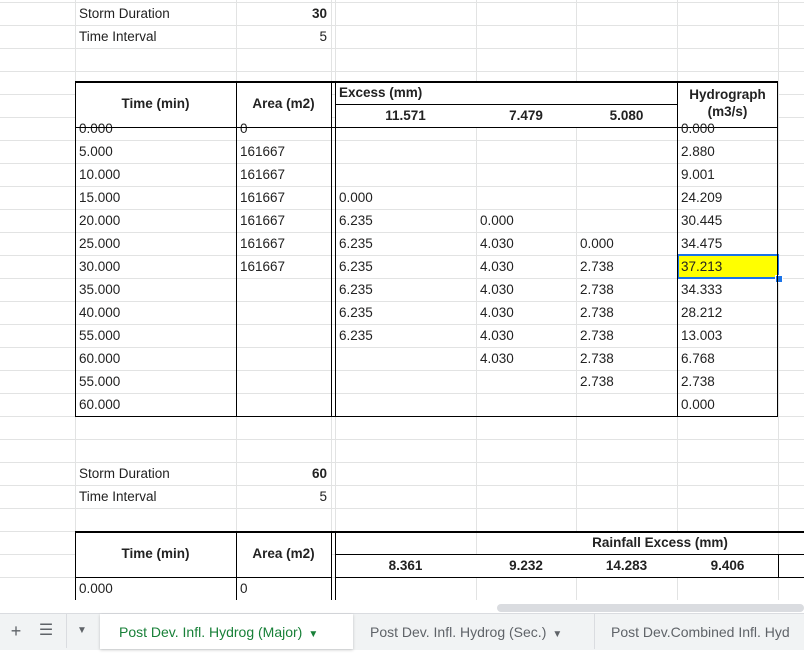 Image resolution: width=804 pixels, height=653 pixels. What do you see at coordinates (727, 565) in the screenshot?
I see `header-excess-2-4: 9.406` at bounding box center [727, 565].